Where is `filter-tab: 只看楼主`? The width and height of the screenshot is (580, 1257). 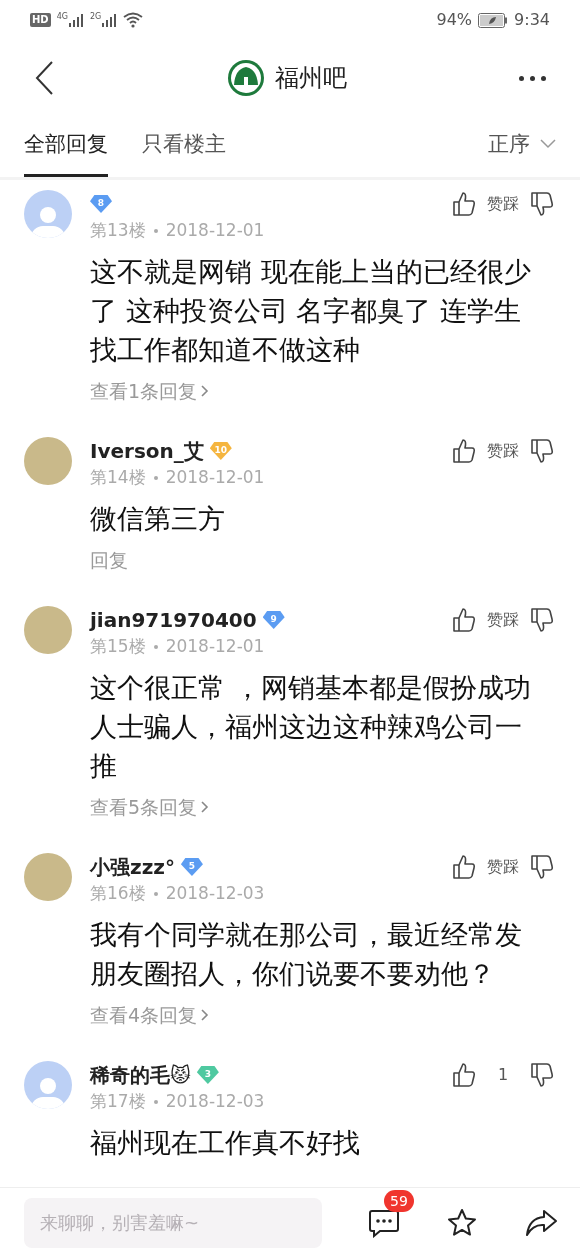 filter-tab: 只看楼主 is located at coordinates (184, 152).